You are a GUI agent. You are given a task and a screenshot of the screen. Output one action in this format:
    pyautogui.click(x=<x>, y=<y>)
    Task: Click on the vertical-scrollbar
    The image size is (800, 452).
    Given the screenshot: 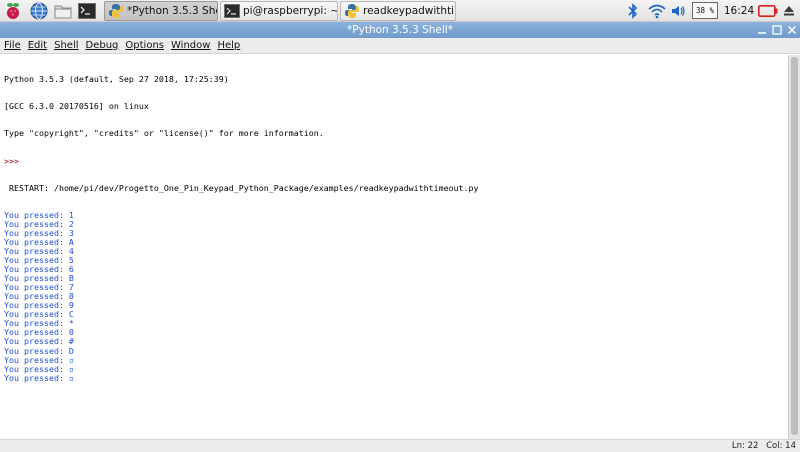 What is the action you would take?
    pyautogui.click(x=794, y=247)
    